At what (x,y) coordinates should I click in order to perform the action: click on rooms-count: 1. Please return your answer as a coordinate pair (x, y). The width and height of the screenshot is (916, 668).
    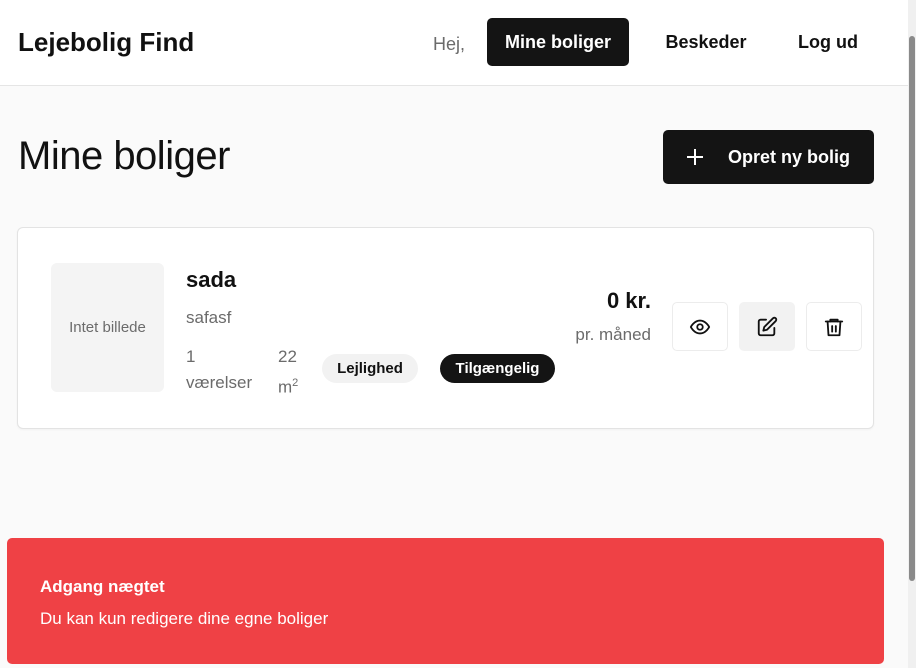
    Looking at the image, I should click on (191, 356).